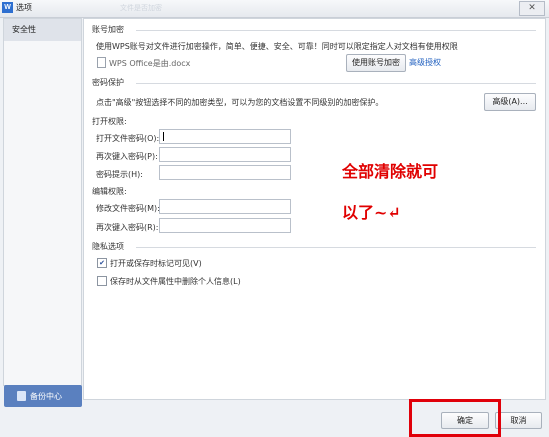 This screenshot has height=437, width=549. I want to click on reenter-modify-password-input, so click(225, 225).